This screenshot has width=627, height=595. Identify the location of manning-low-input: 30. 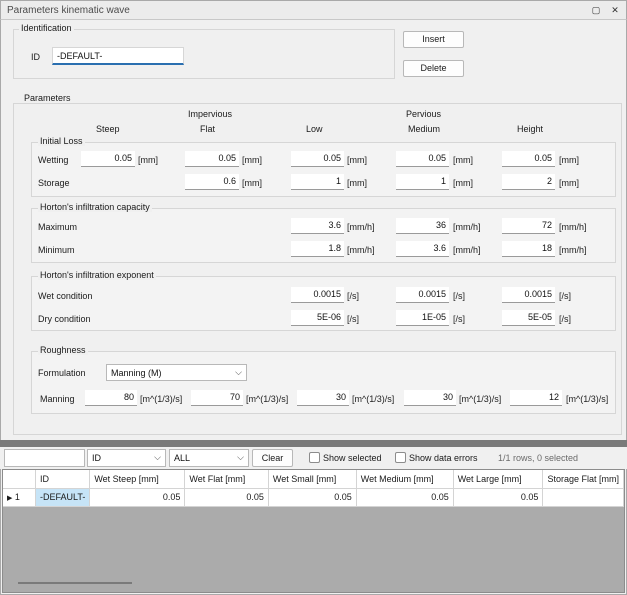
(323, 398).